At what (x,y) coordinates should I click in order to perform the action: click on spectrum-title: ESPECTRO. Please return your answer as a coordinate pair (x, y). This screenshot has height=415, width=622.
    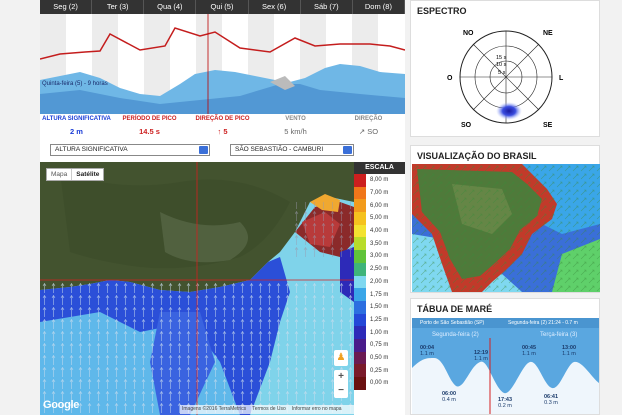
    Looking at the image, I should click on (442, 11).